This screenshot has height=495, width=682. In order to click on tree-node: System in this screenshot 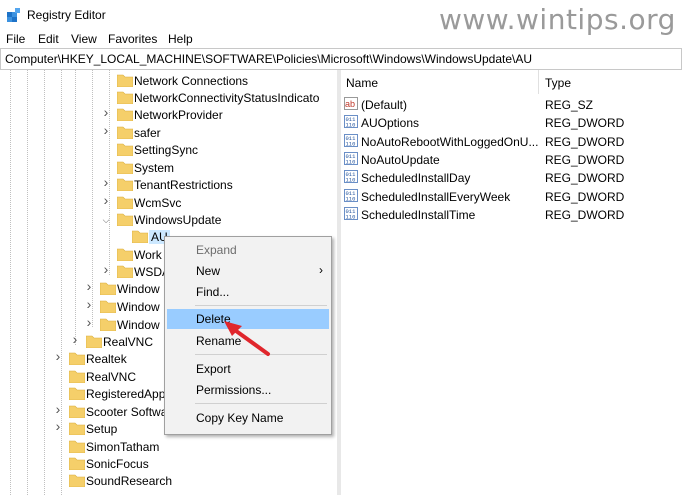, I will do `click(168, 167)`.